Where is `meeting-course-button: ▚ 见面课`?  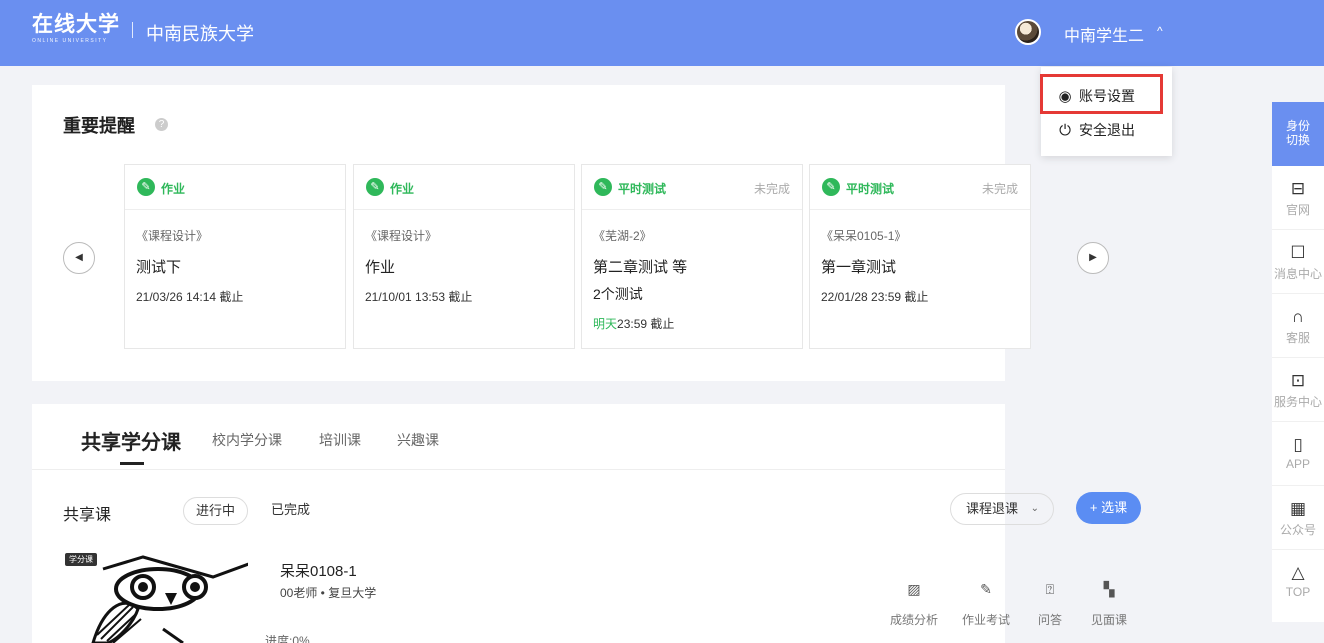
meeting-course-button: ▚ 见面课 is located at coordinates (1109, 604).